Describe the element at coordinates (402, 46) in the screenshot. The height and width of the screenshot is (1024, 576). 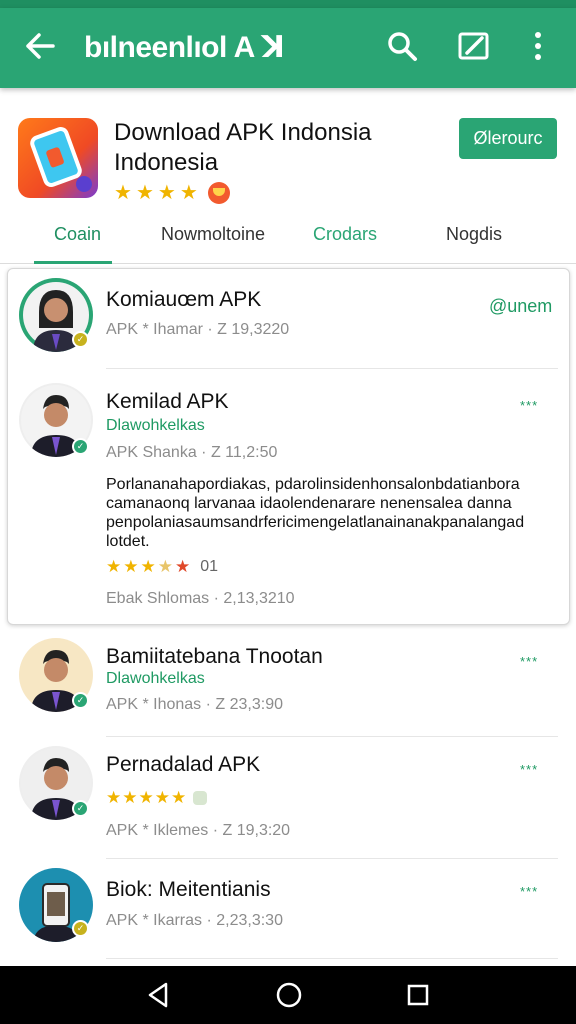
I see `search-icon` at that location.